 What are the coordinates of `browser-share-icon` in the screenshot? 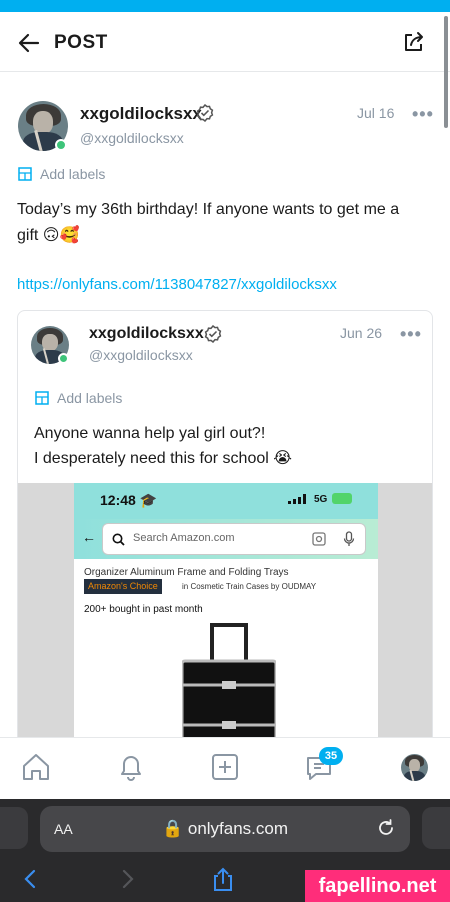 It's located at (223, 879).